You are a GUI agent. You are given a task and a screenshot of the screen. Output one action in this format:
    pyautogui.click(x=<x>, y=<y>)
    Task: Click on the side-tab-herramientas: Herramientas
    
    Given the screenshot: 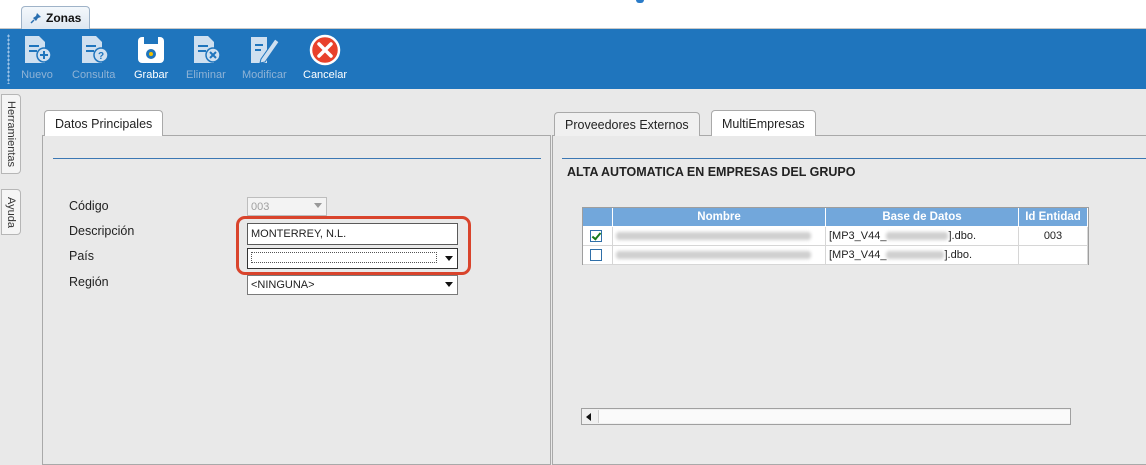 What is the action you would take?
    pyautogui.click(x=11, y=134)
    